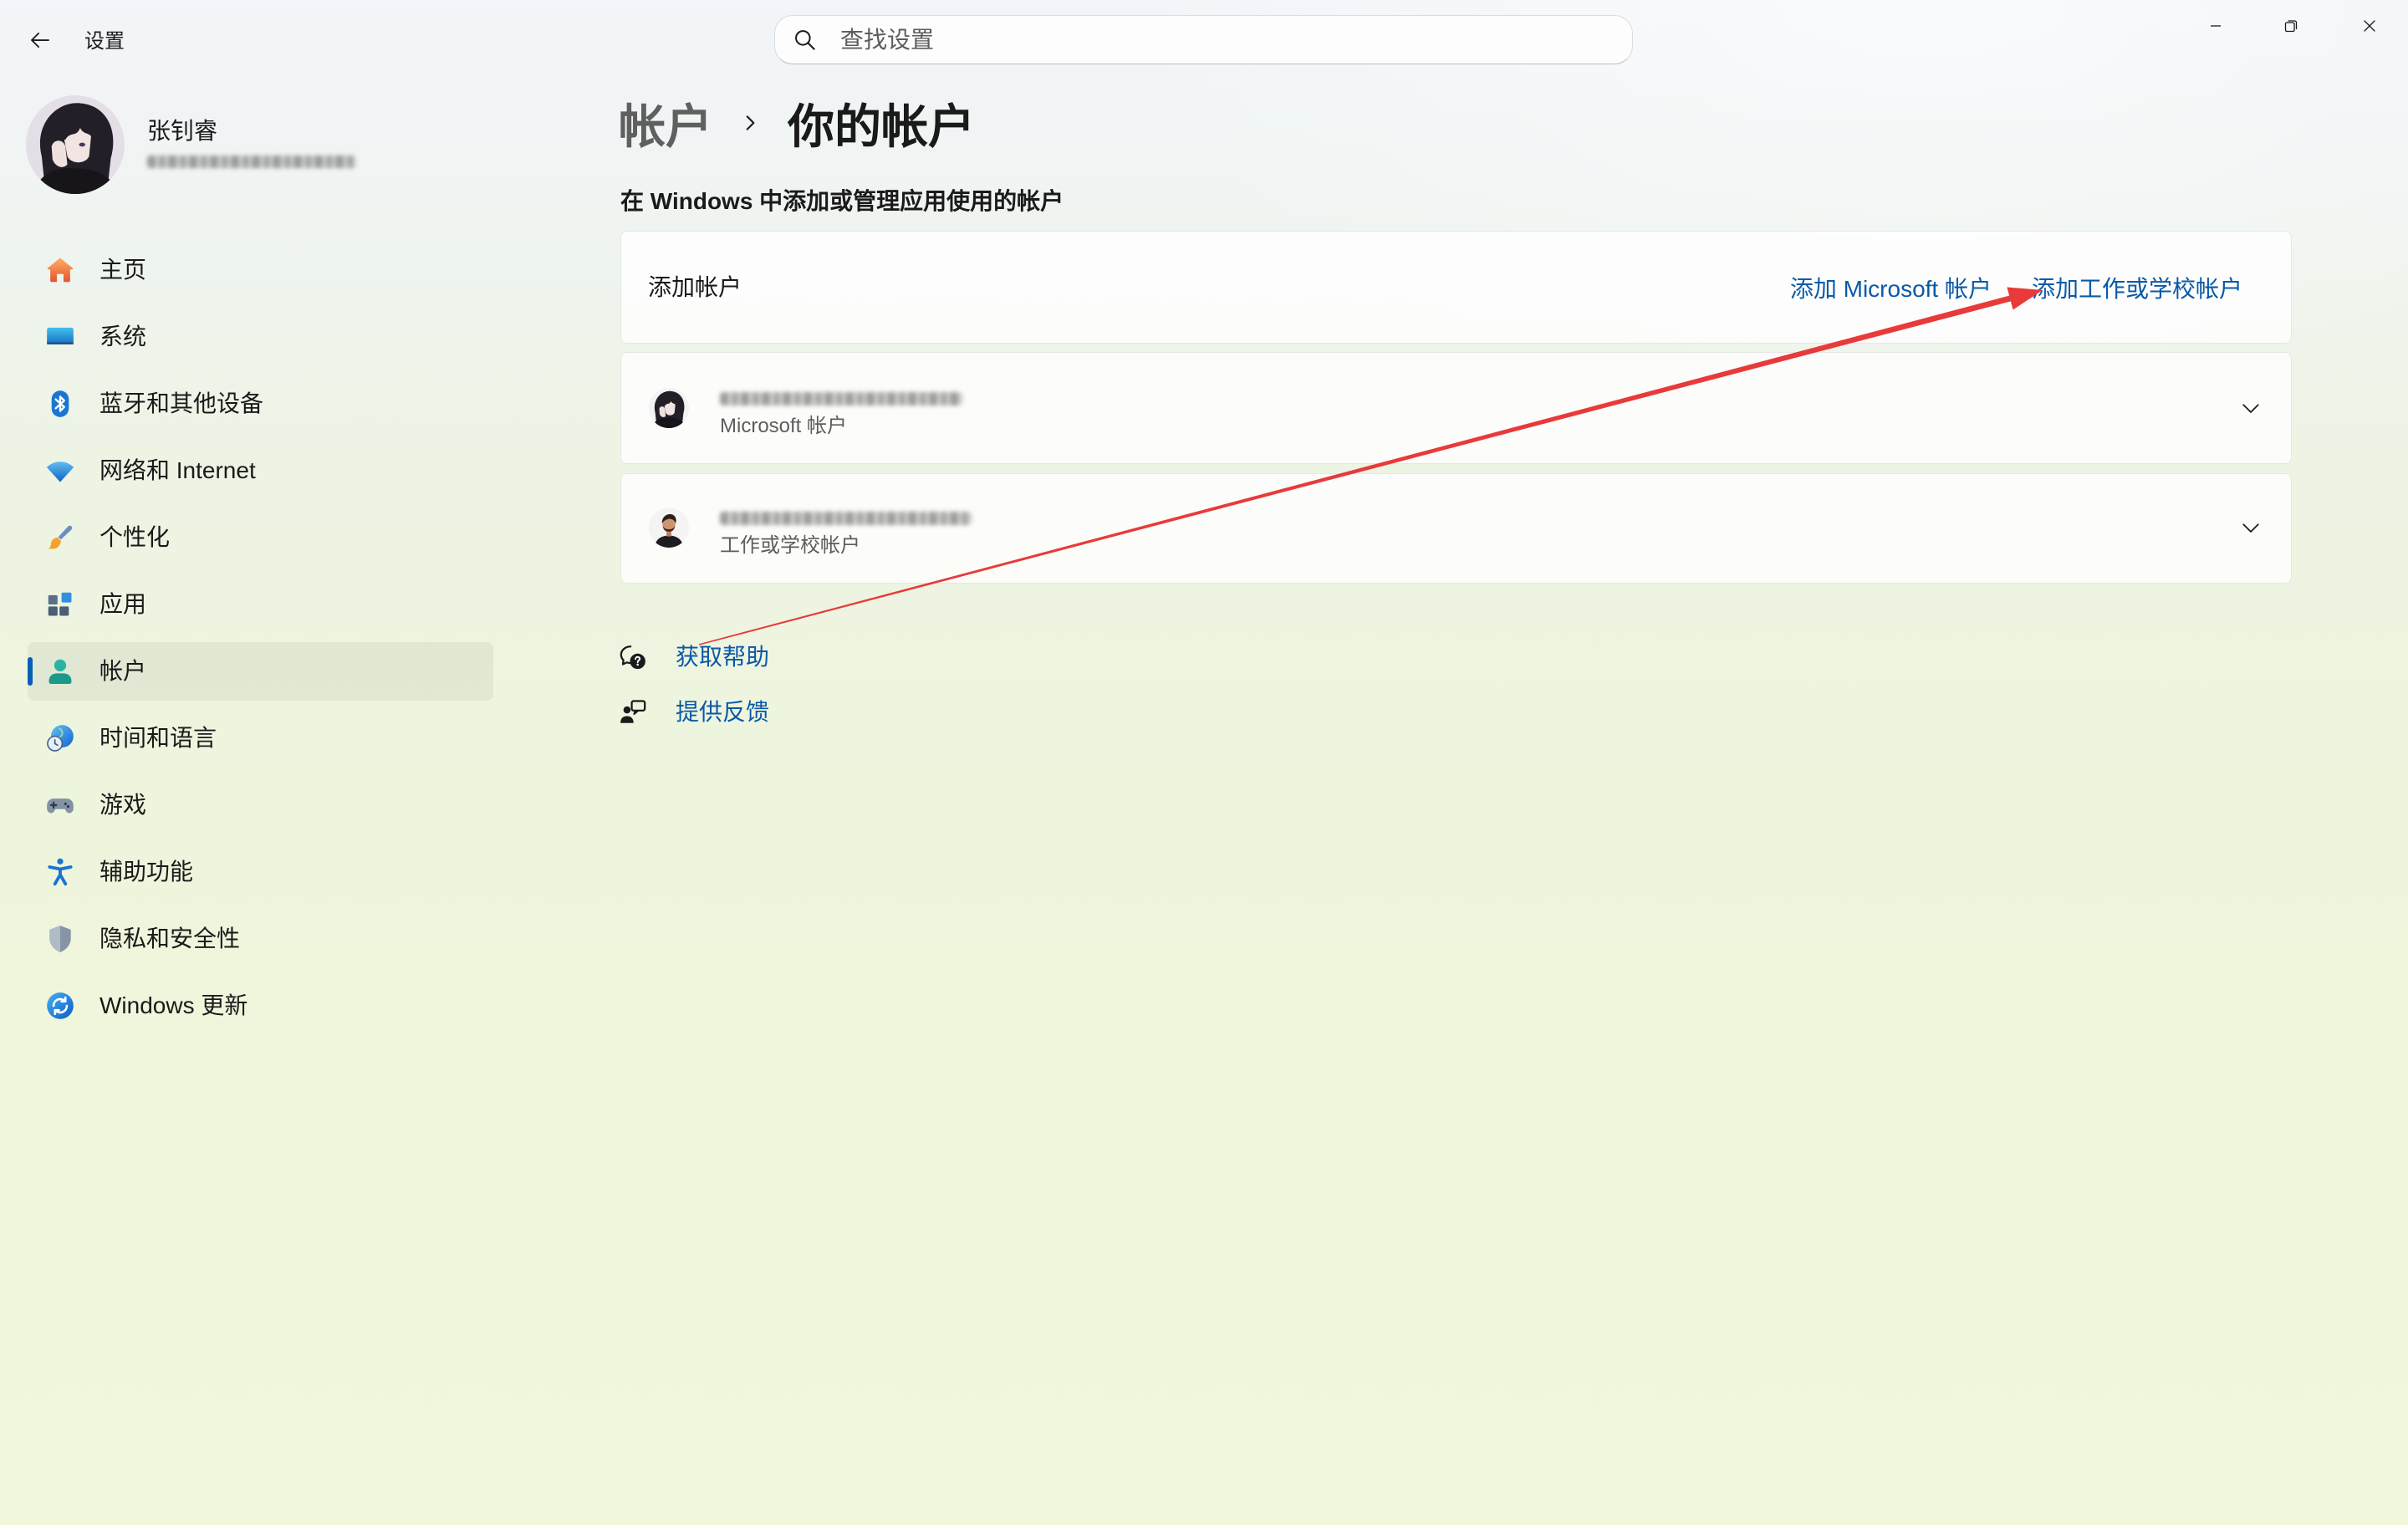 The width and height of the screenshot is (2408, 1525). Describe the element at coordinates (261, 270) in the screenshot. I see `sidebar-item-home: 主页` at that location.